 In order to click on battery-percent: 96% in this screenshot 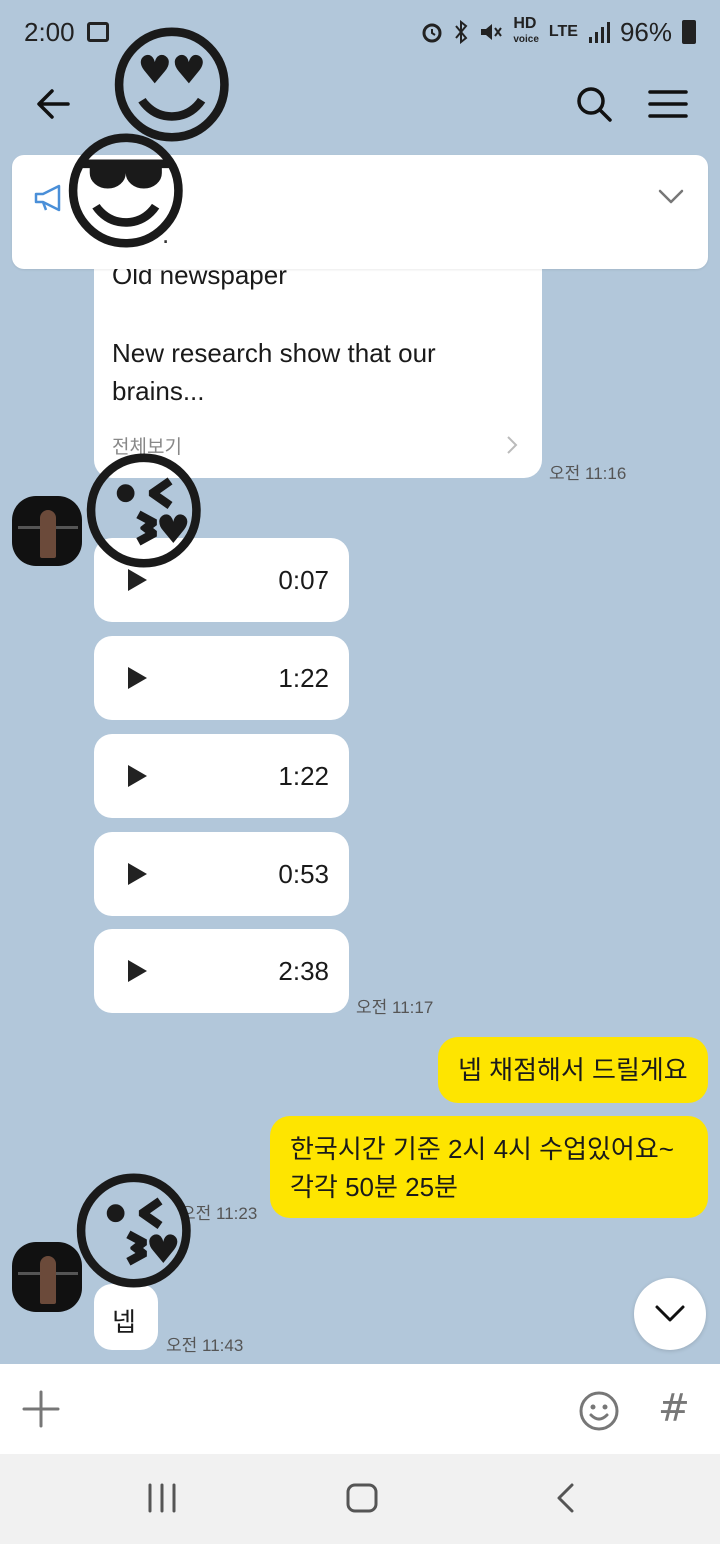, I will do `click(645, 31)`.